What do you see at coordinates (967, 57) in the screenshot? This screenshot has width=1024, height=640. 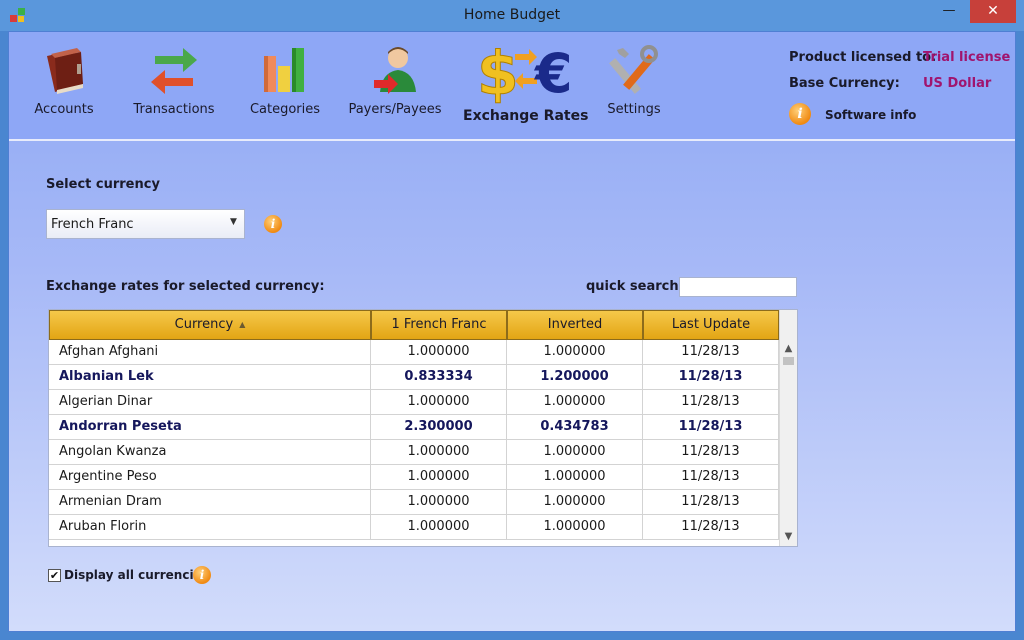 I see `product-licensed-value: Trial license` at bounding box center [967, 57].